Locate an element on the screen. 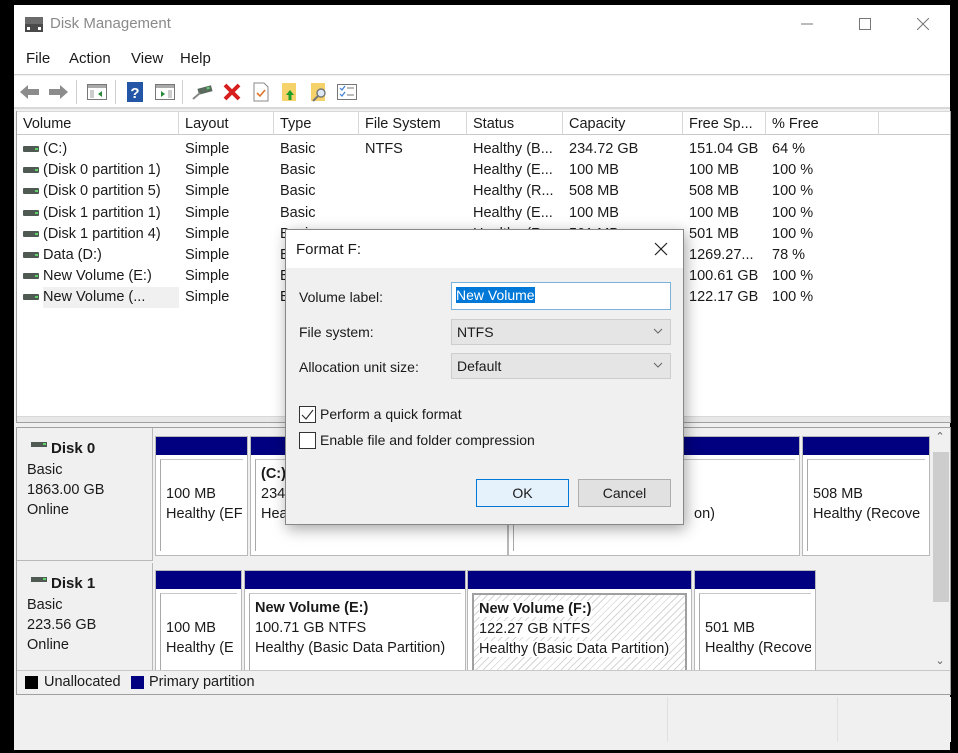 The image size is (958, 753). cell-volume: (Disk 0 partition 1) is located at coordinates (102, 170).